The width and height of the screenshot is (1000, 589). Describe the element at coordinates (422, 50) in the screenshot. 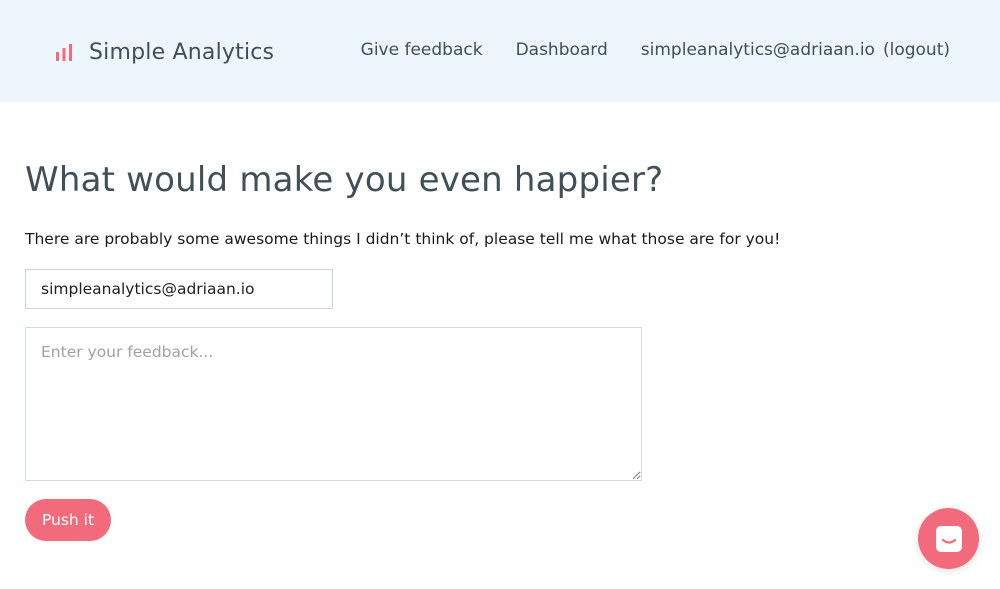

I see `nav-give-feedback: Give feedback` at that location.